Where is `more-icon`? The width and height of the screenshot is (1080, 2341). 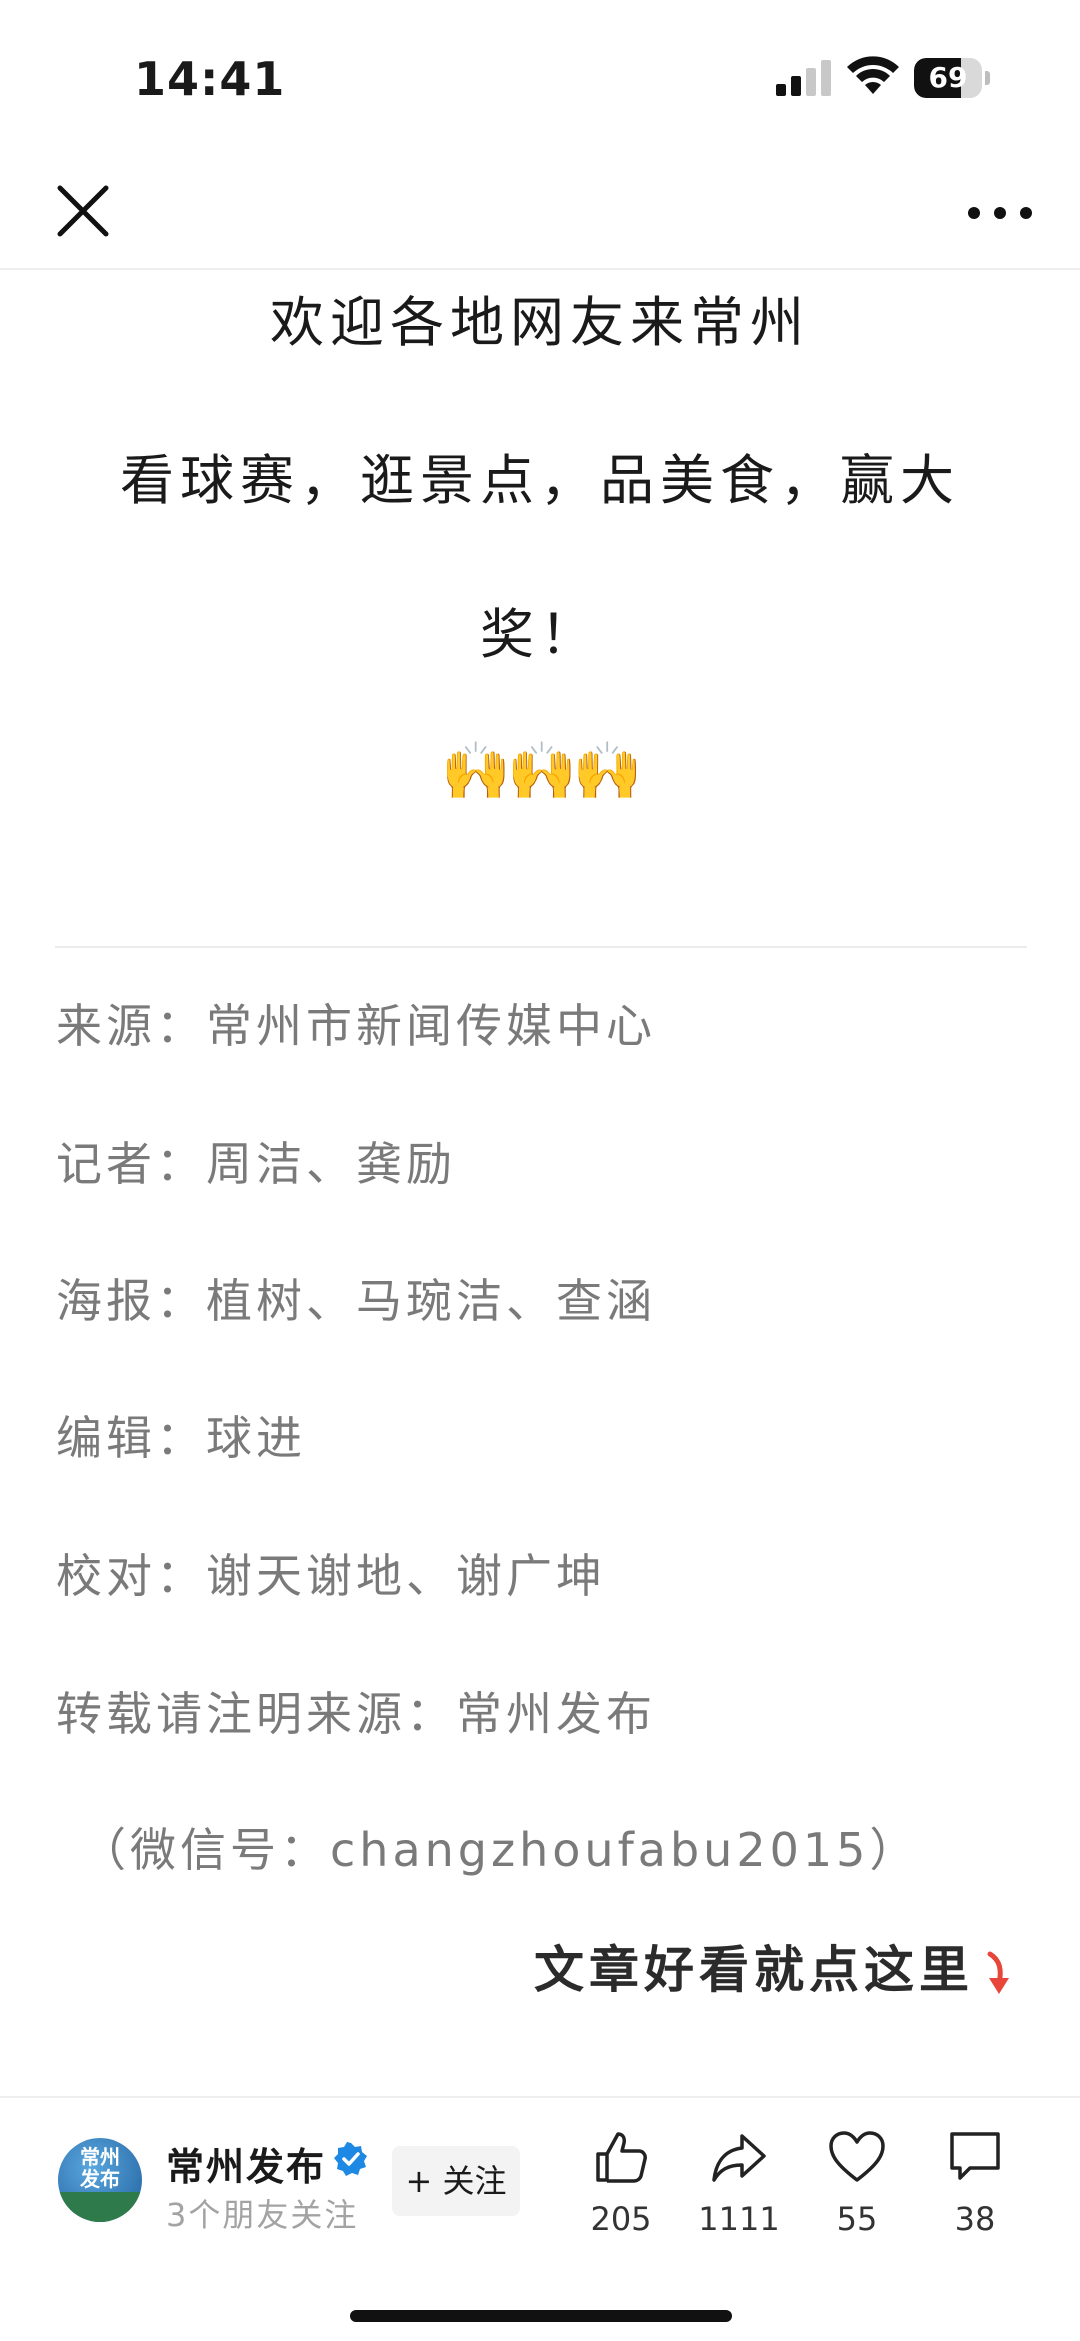 more-icon is located at coordinates (1000, 213).